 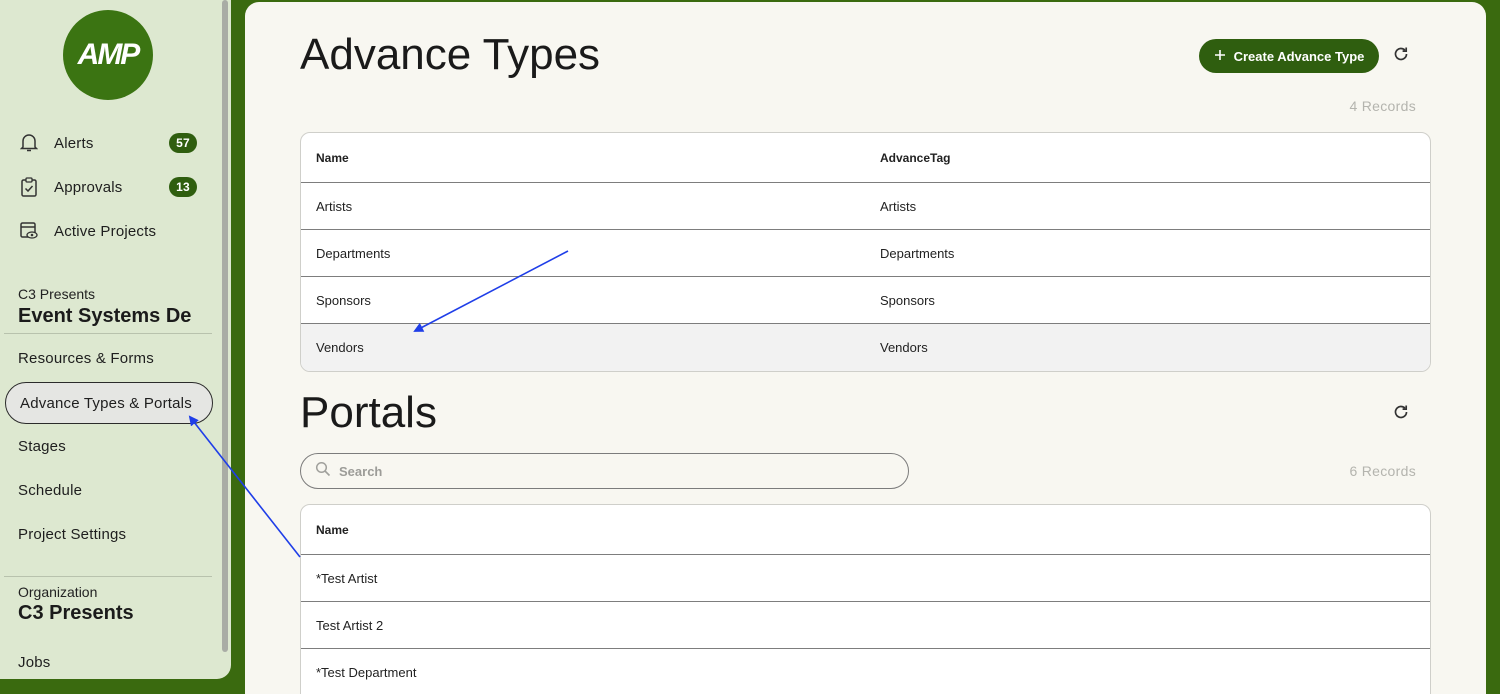 I want to click on advance-types-title: Advance Types, so click(x=450, y=54).